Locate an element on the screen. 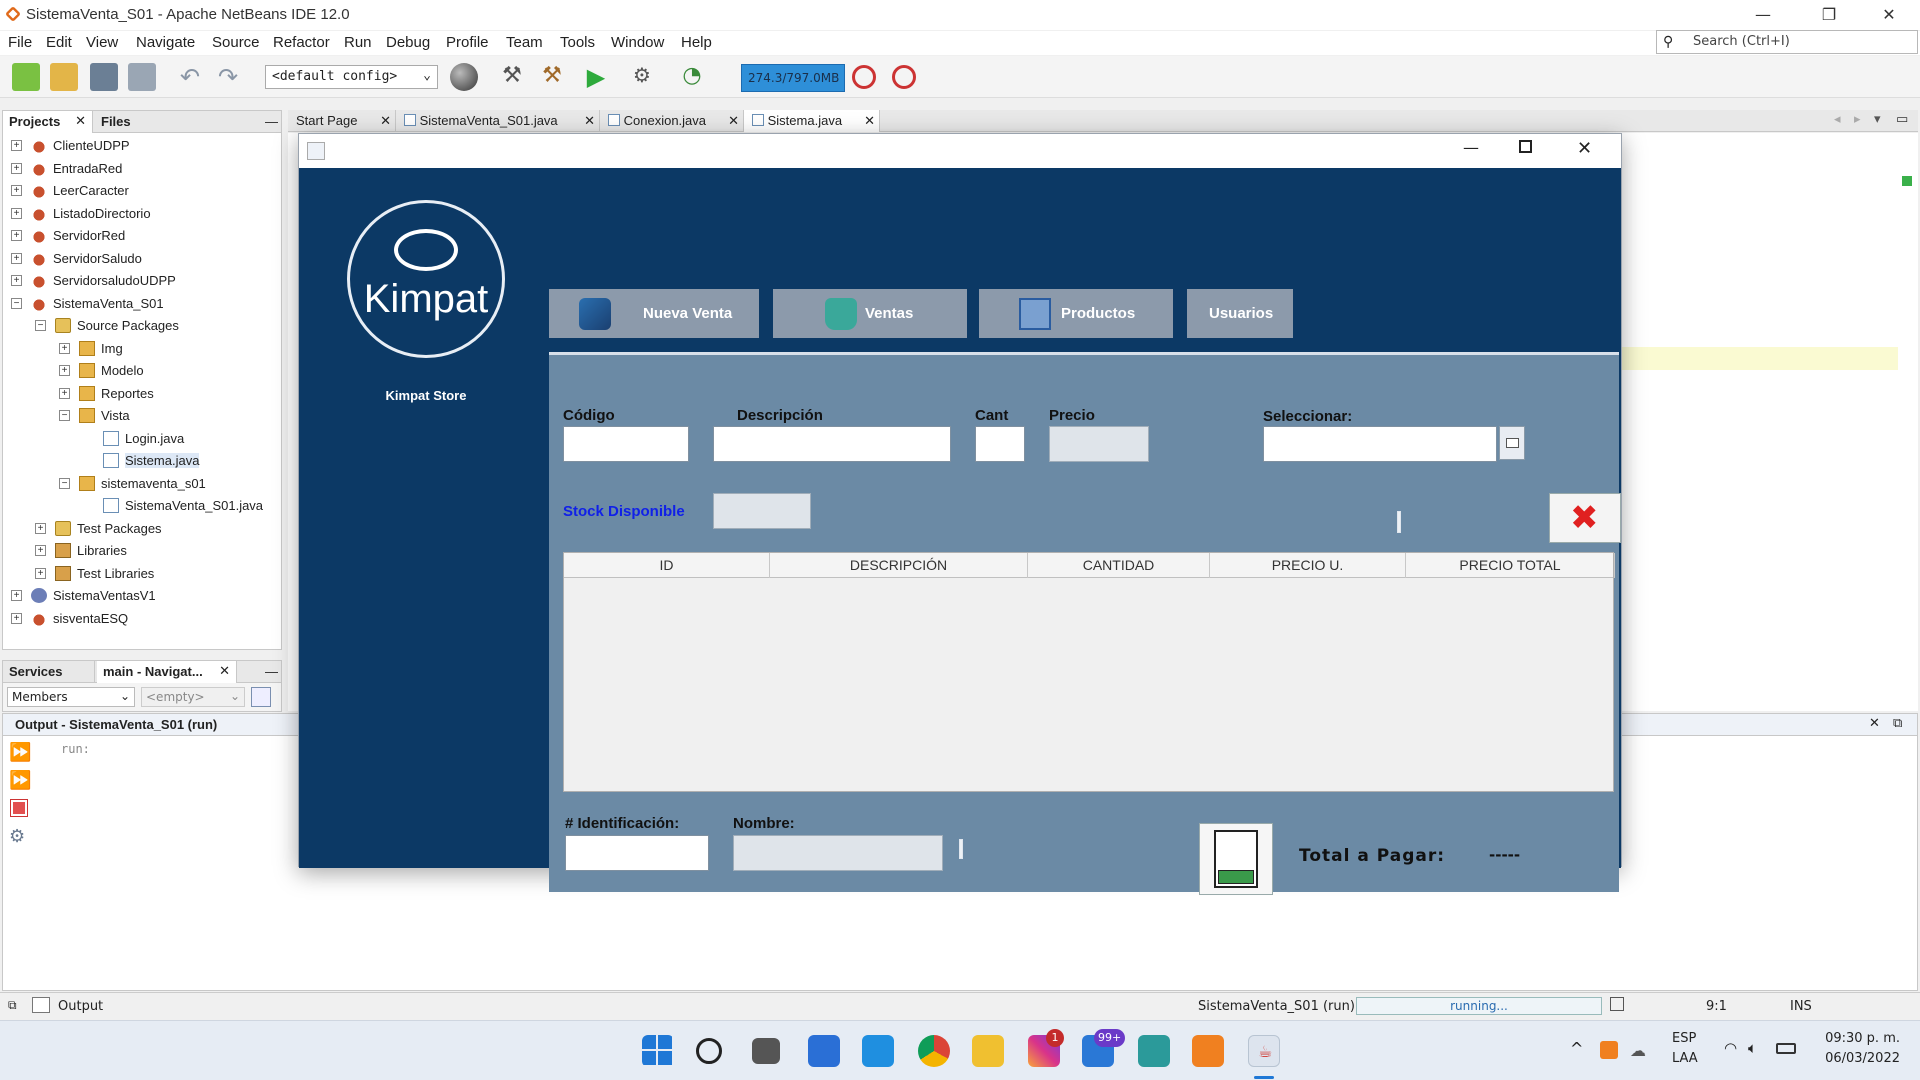  ventas-button: Ventas is located at coordinates (870, 313).